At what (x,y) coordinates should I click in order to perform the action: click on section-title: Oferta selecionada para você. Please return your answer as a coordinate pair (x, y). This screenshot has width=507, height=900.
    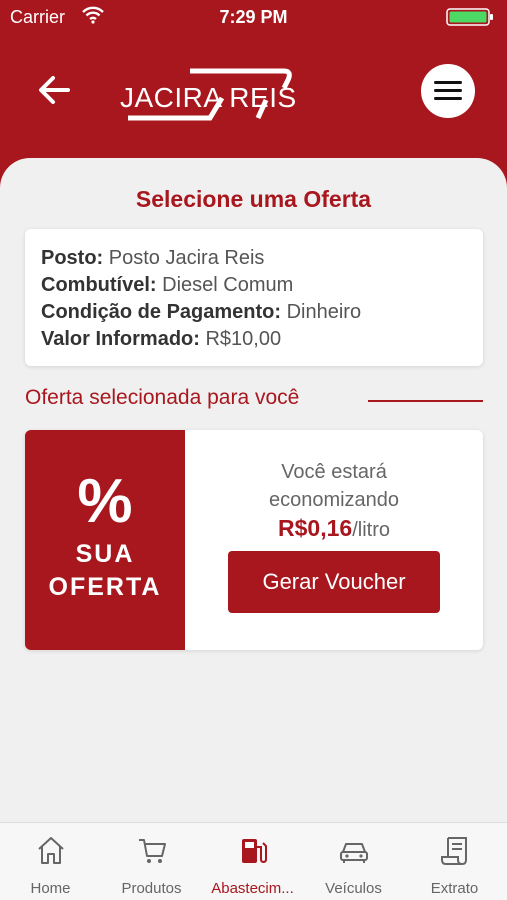
    Looking at the image, I should click on (162, 397).